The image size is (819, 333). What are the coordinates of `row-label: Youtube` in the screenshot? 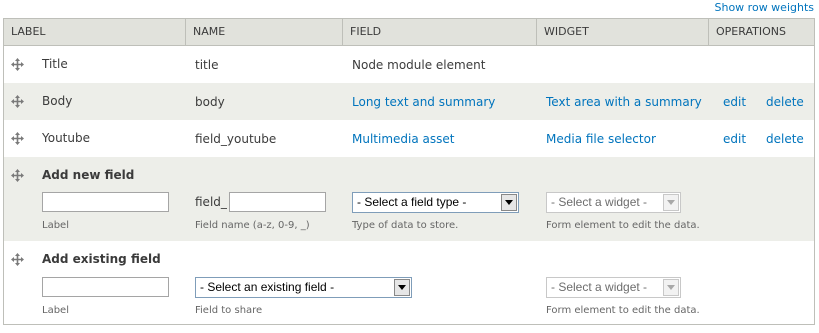 It's located at (66, 138).